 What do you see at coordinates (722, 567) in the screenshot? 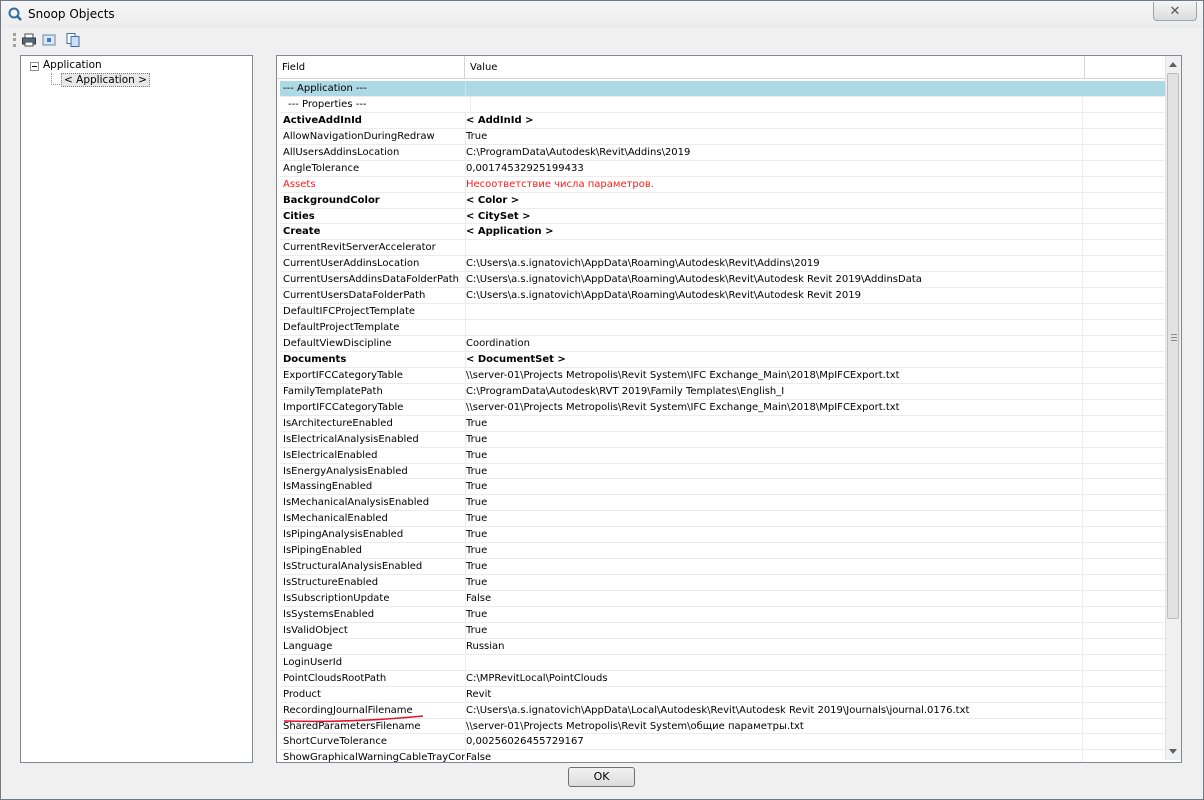
I see `table-row: IsStructuralAnalysisEnabled True` at bounding box center [722, 567].